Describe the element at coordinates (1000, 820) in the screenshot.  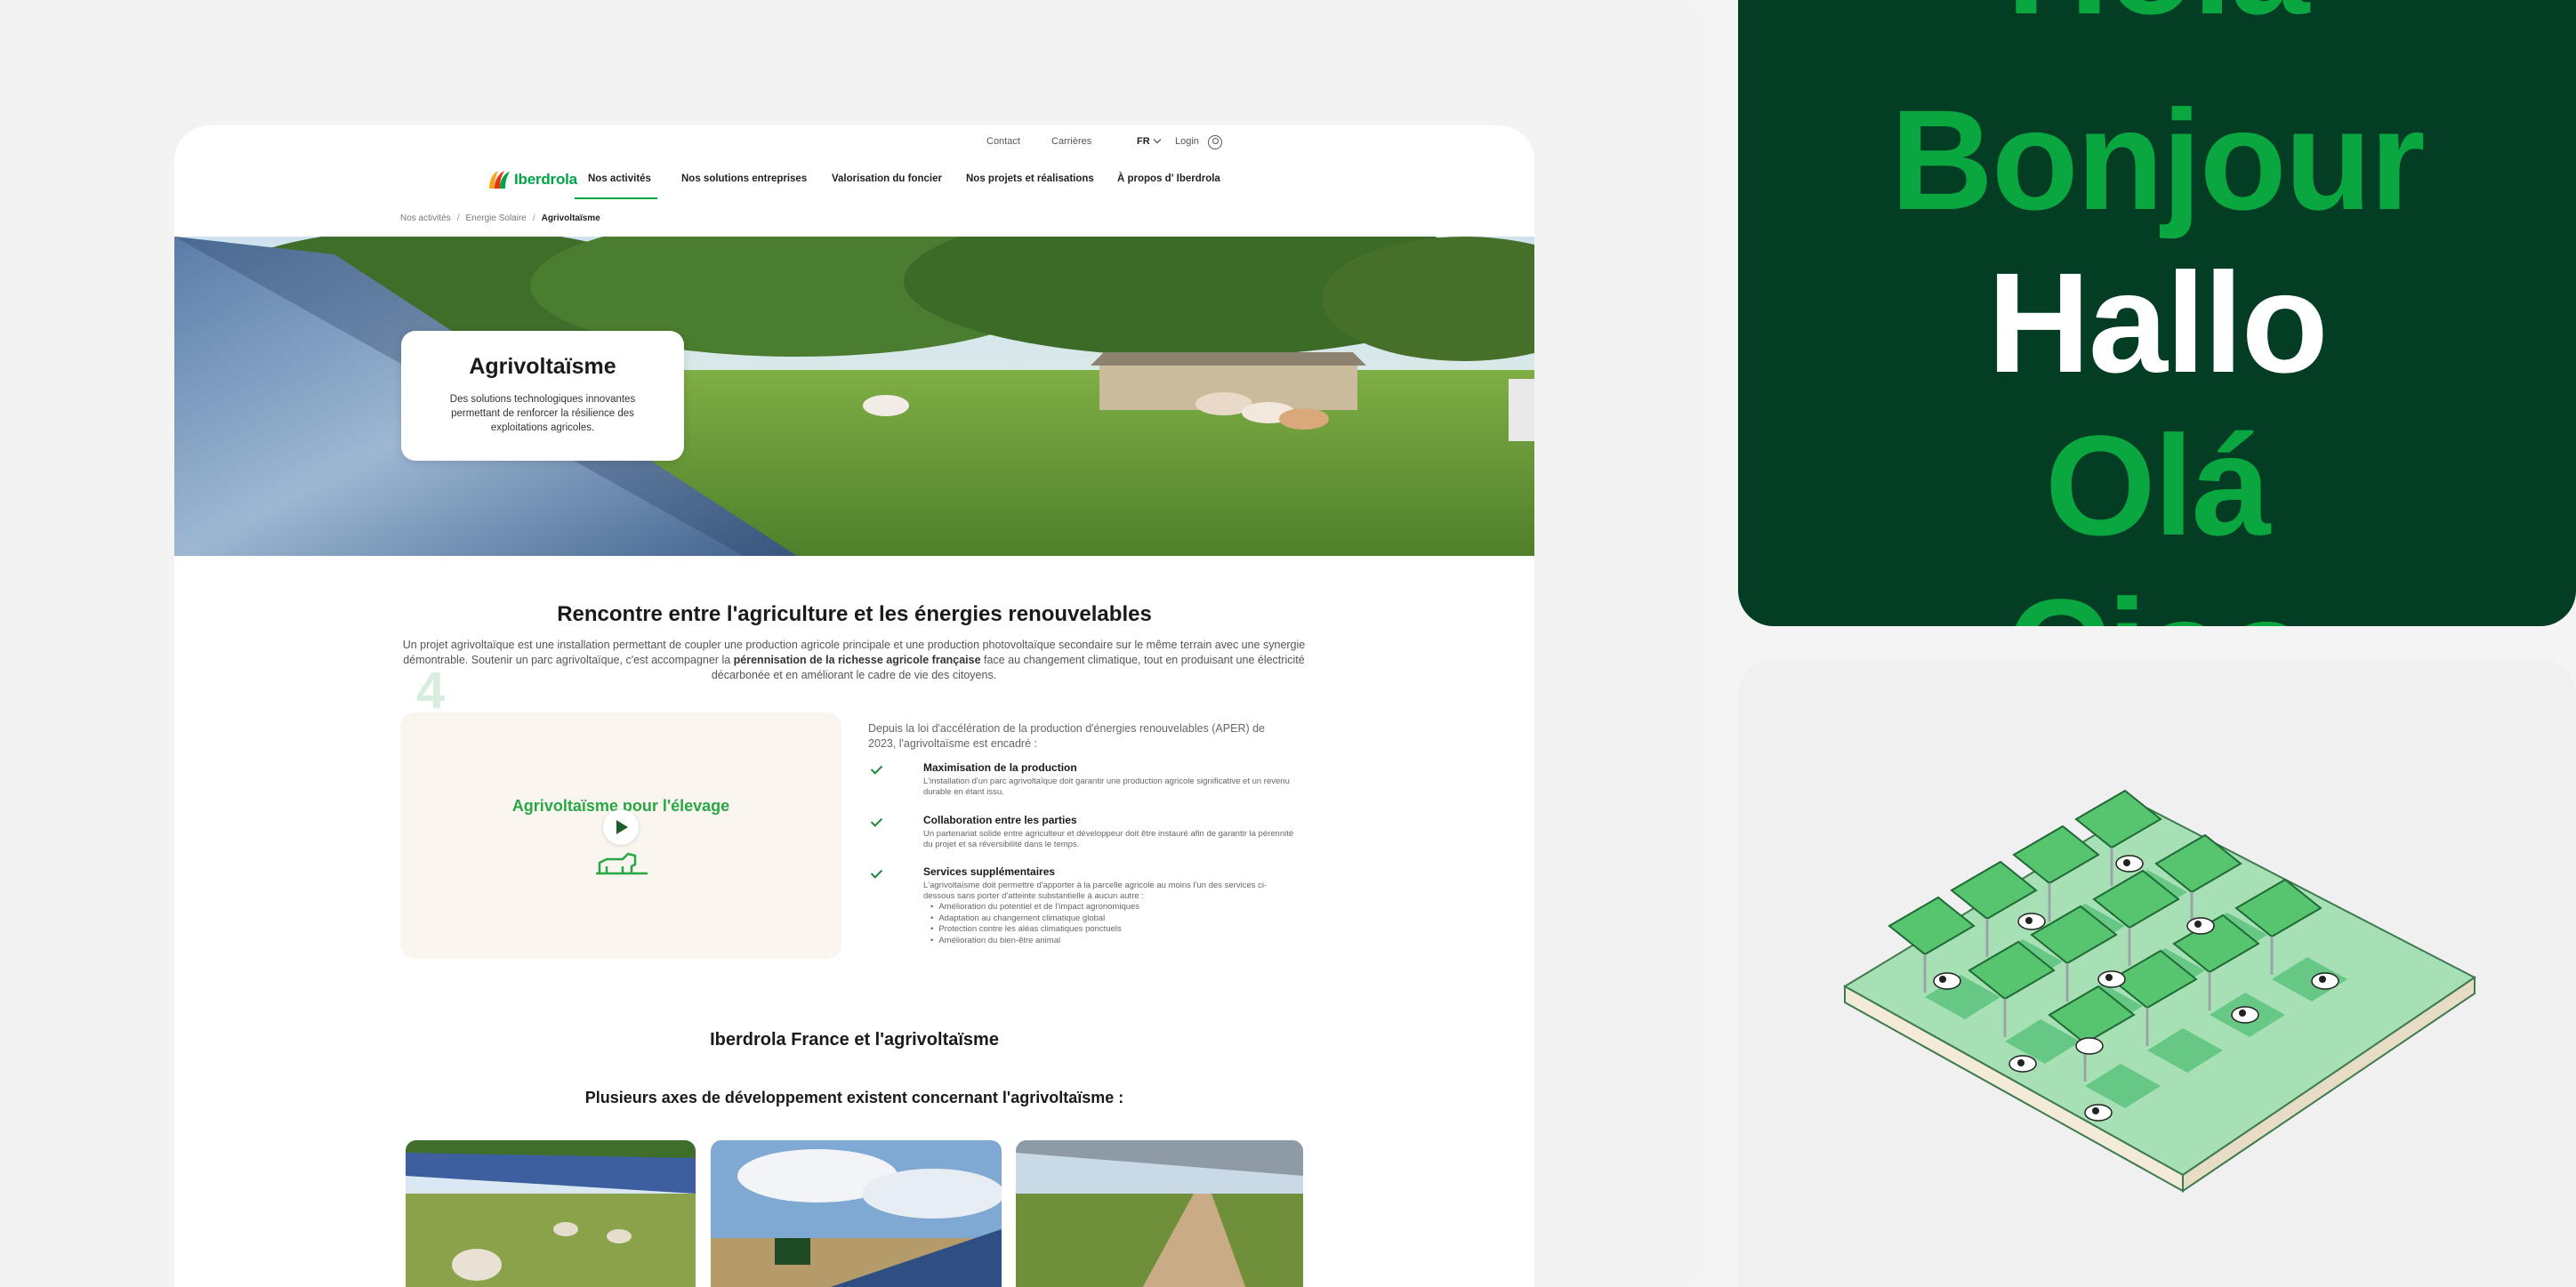
I see `criterion-title: Collaboration entre les parties` at that location.